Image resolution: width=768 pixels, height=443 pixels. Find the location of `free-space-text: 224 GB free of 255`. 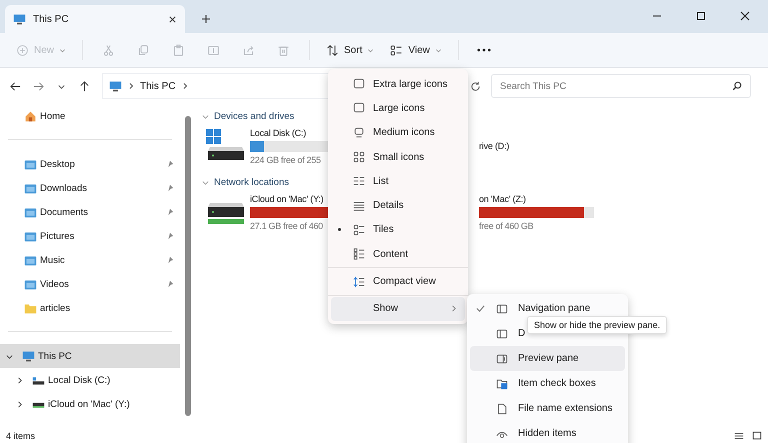

free-space-text: 224 GB free of 255 is located at coordinates (285, 159).